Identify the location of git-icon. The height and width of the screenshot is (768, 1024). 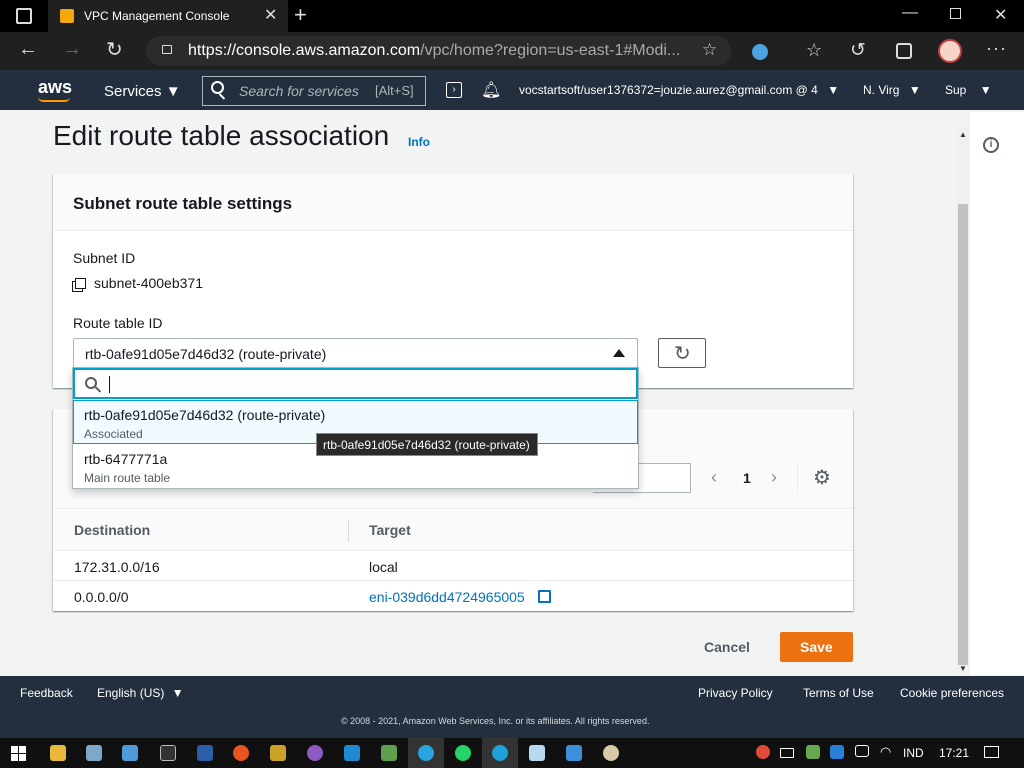
(278, 753).